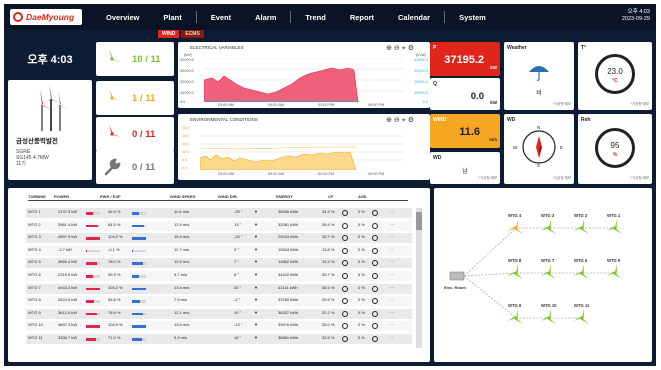 This screenshot has width=661, height=370. I want to click on x-tick: 03:00 PM, so click(326, 174).